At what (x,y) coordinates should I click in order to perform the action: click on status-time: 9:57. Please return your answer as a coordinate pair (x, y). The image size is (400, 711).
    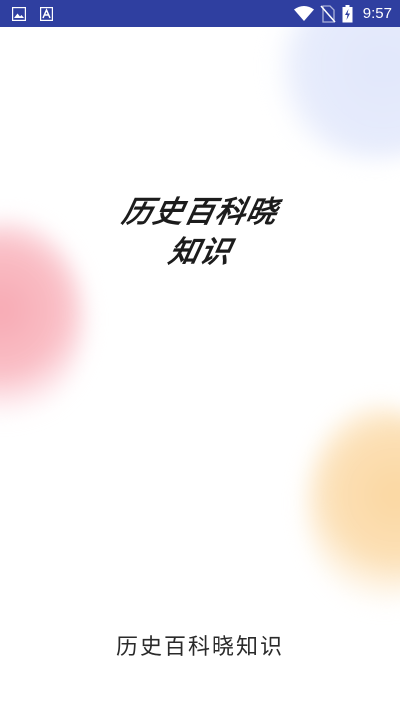
    Looking at the image, I should click on (377, 13).